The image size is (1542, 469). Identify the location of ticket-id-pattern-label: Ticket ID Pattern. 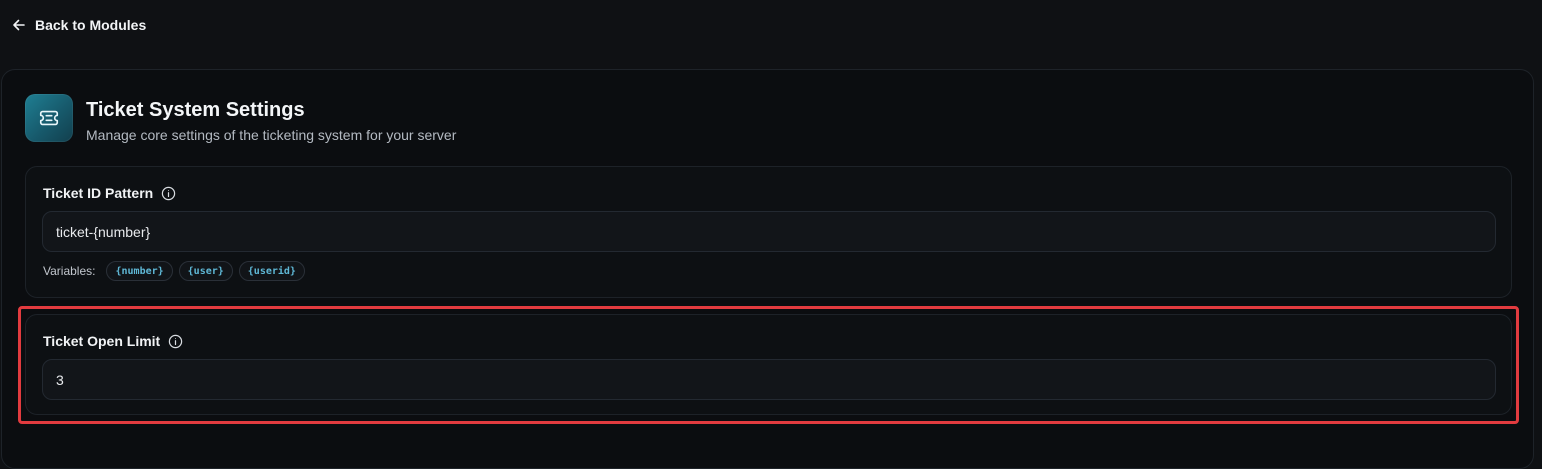
(98, 193).